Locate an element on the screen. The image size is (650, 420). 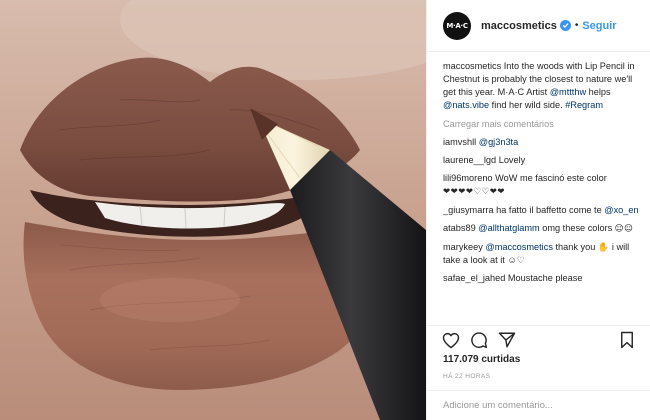
add-comment-input is located at coordinates (538, 405).